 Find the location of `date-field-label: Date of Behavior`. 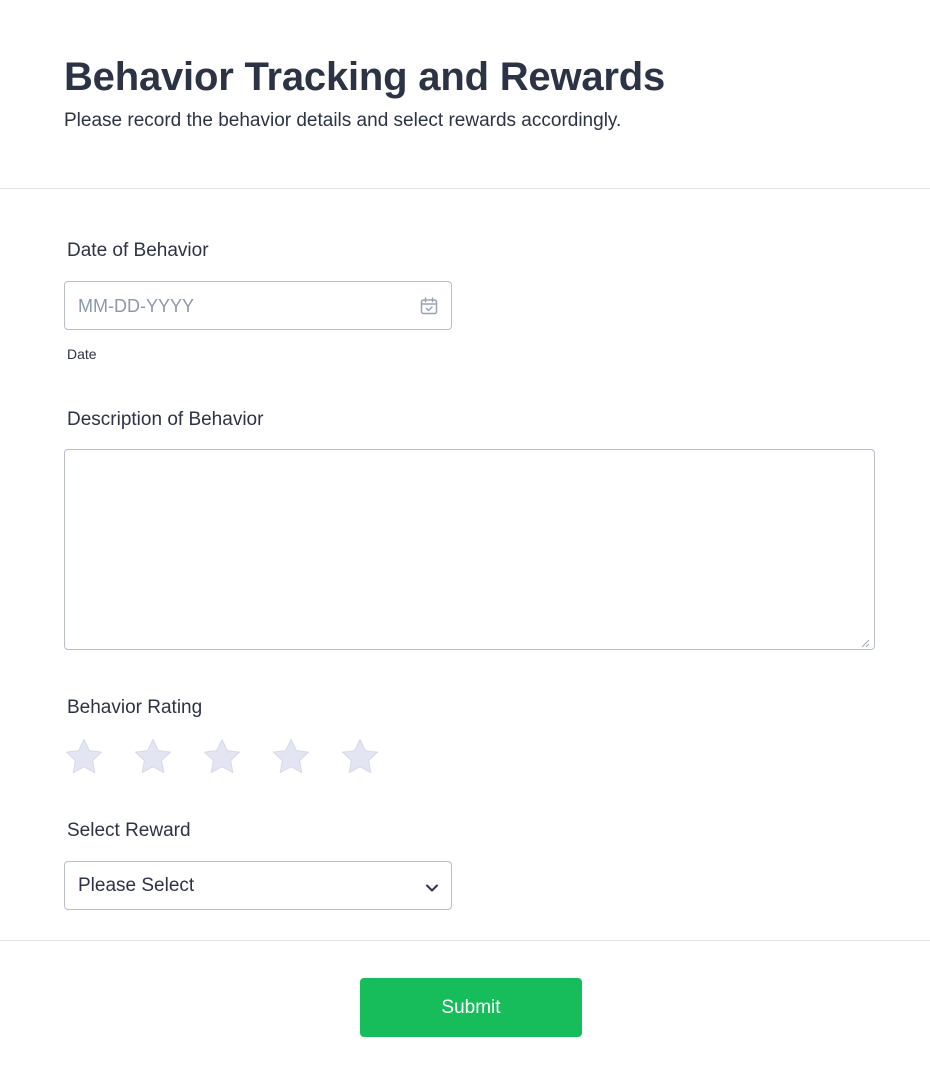

date-field-label: Date of Behavior is located at coordinates (138, 250).